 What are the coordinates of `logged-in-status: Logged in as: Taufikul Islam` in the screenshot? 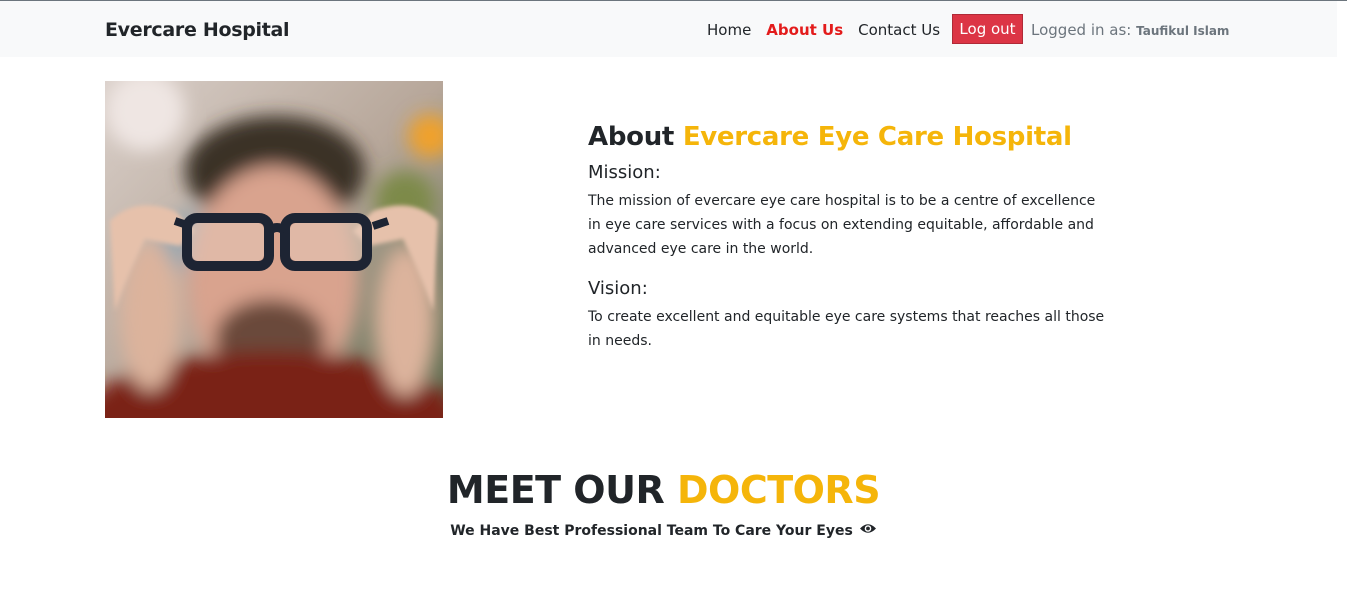 It's located at (1130, 30).